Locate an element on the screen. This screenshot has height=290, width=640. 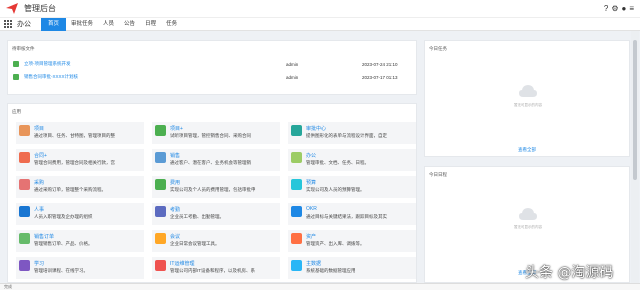
app-name: 销售订单 is located at coordinates (44, 236).